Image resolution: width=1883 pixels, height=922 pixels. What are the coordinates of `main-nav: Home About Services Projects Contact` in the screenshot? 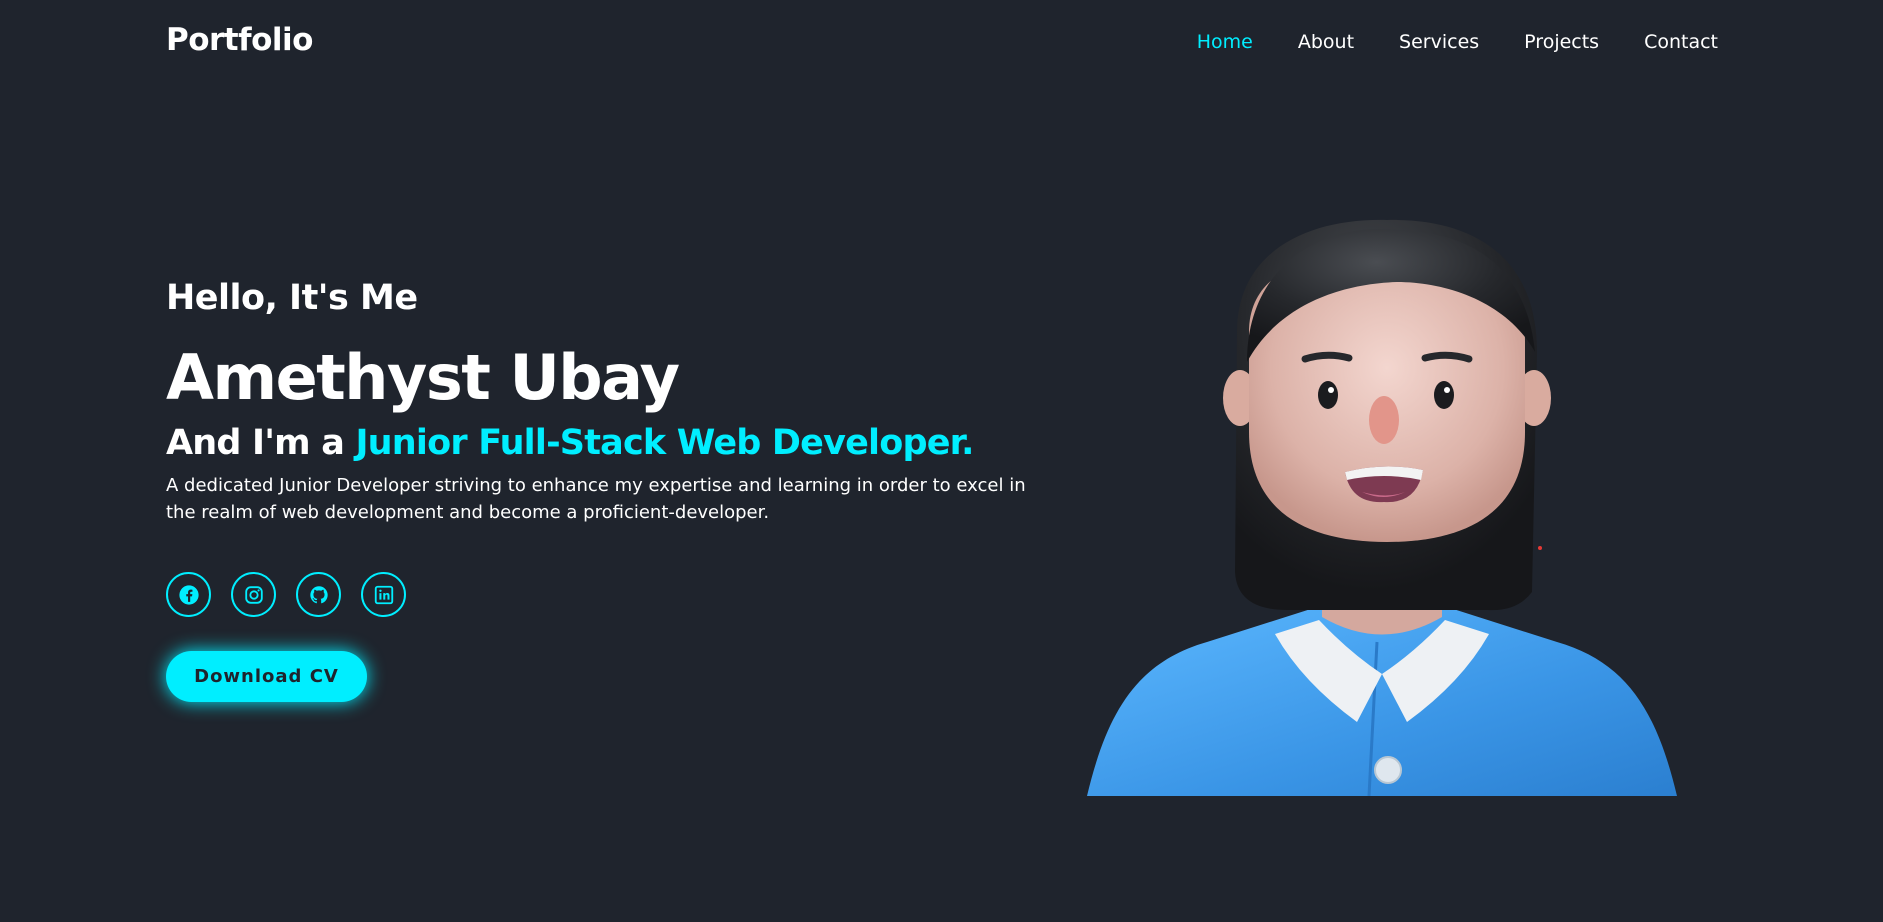 It's located at (1457, 42).